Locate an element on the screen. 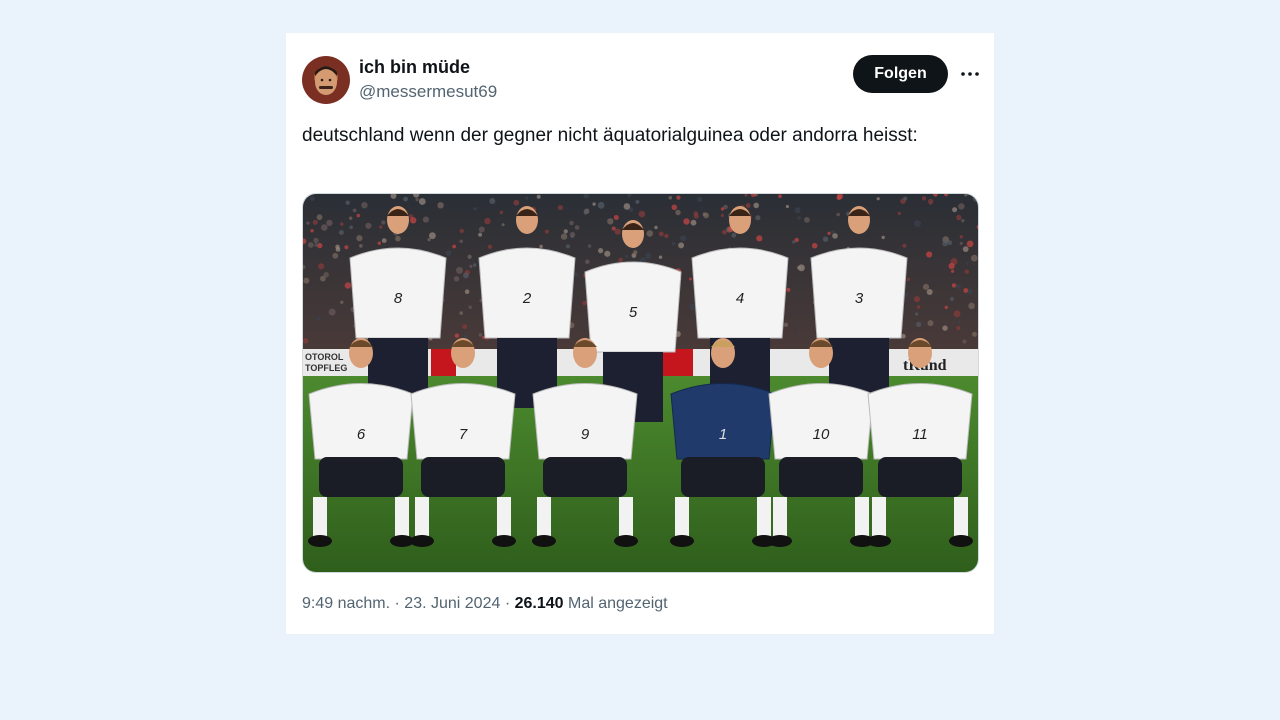 This screenshot has width=1280, height=720. jersey-number: 11 is located at coordinates (920, 434).